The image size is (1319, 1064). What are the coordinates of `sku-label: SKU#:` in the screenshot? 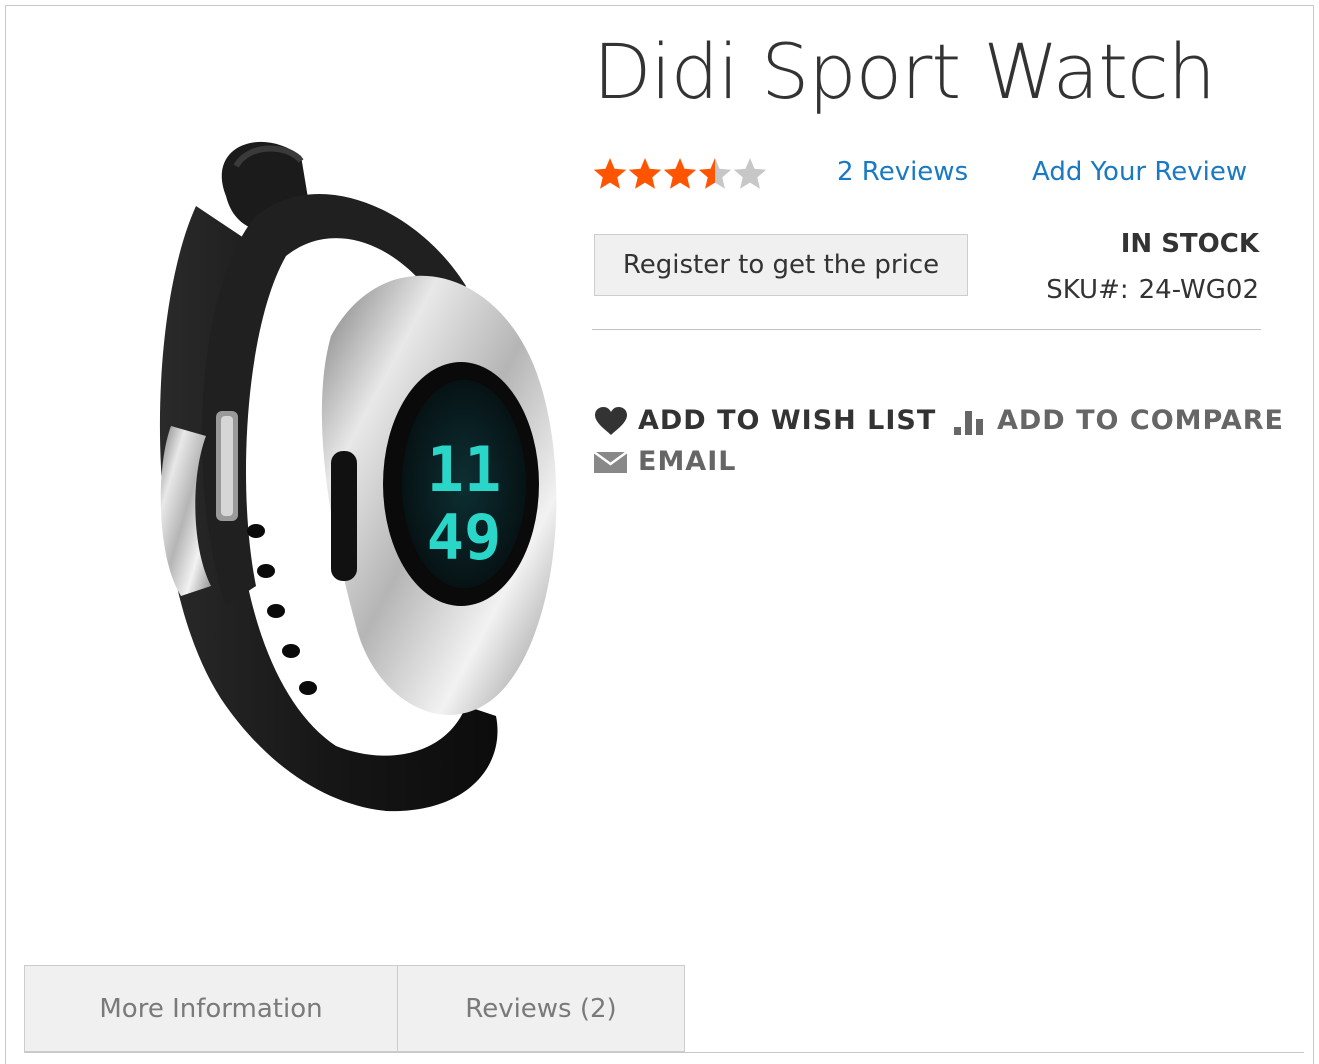 It's located at (1087, 290).